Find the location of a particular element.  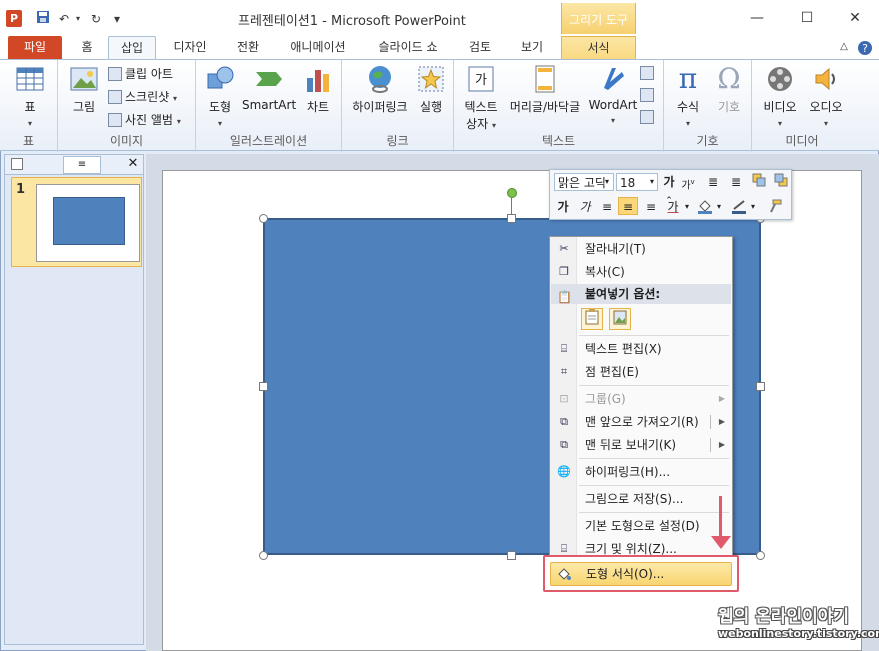

resize-handle-left is located at coordinates (263, 386).